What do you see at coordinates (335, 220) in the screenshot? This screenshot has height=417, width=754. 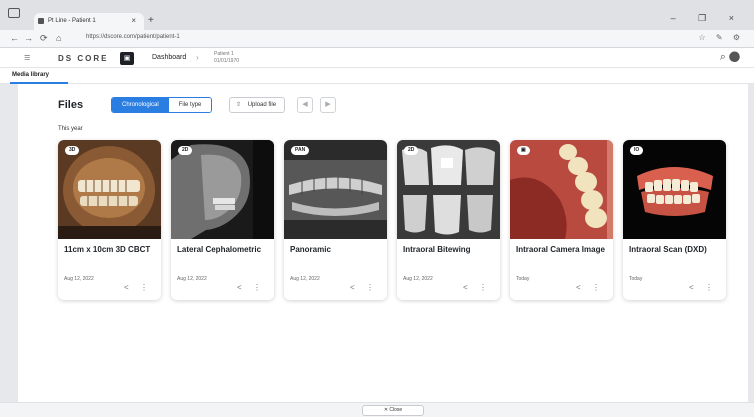 I see `file-card: PAN Panoramic Aug 12, 2022 < ⋮` at bounding box center [335, 220].